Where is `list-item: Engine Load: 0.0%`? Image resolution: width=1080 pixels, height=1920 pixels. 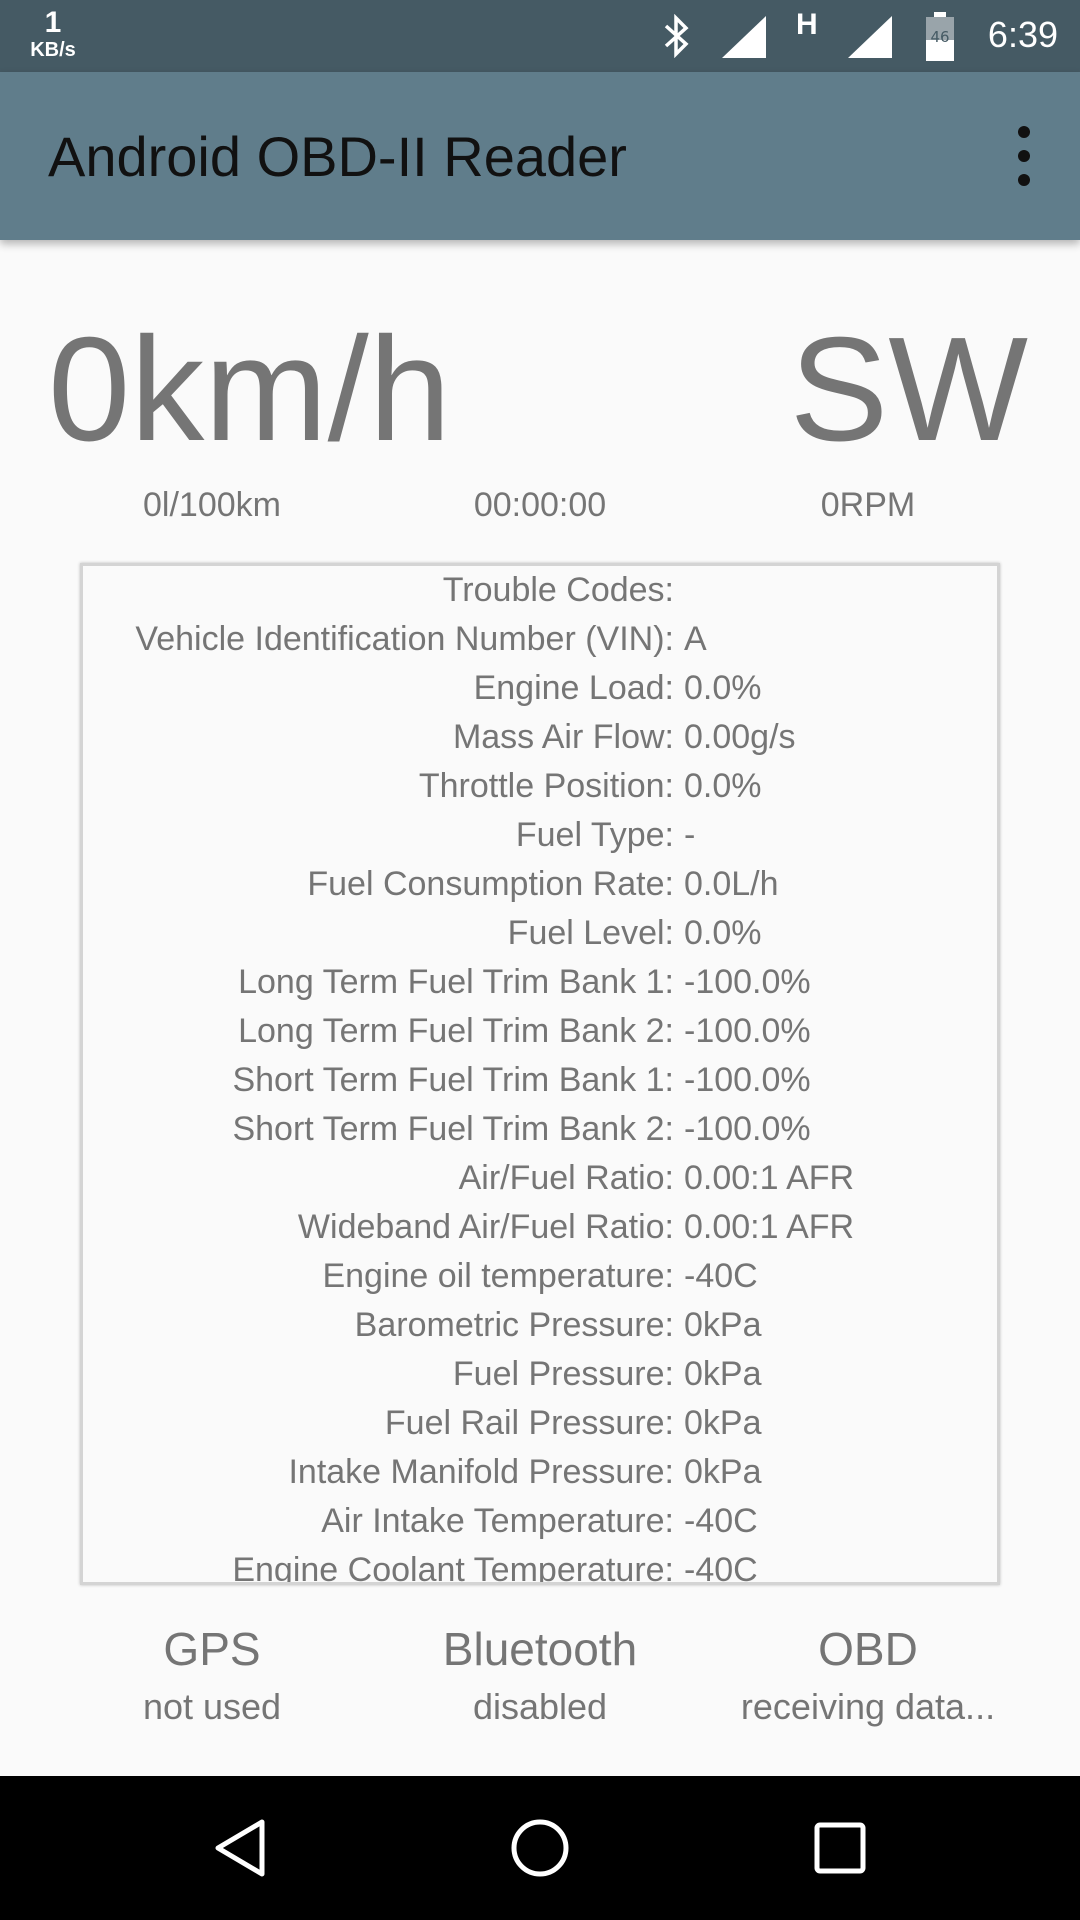 list-item: Engine Load: 0.0% is located at coordinates (540, 688).